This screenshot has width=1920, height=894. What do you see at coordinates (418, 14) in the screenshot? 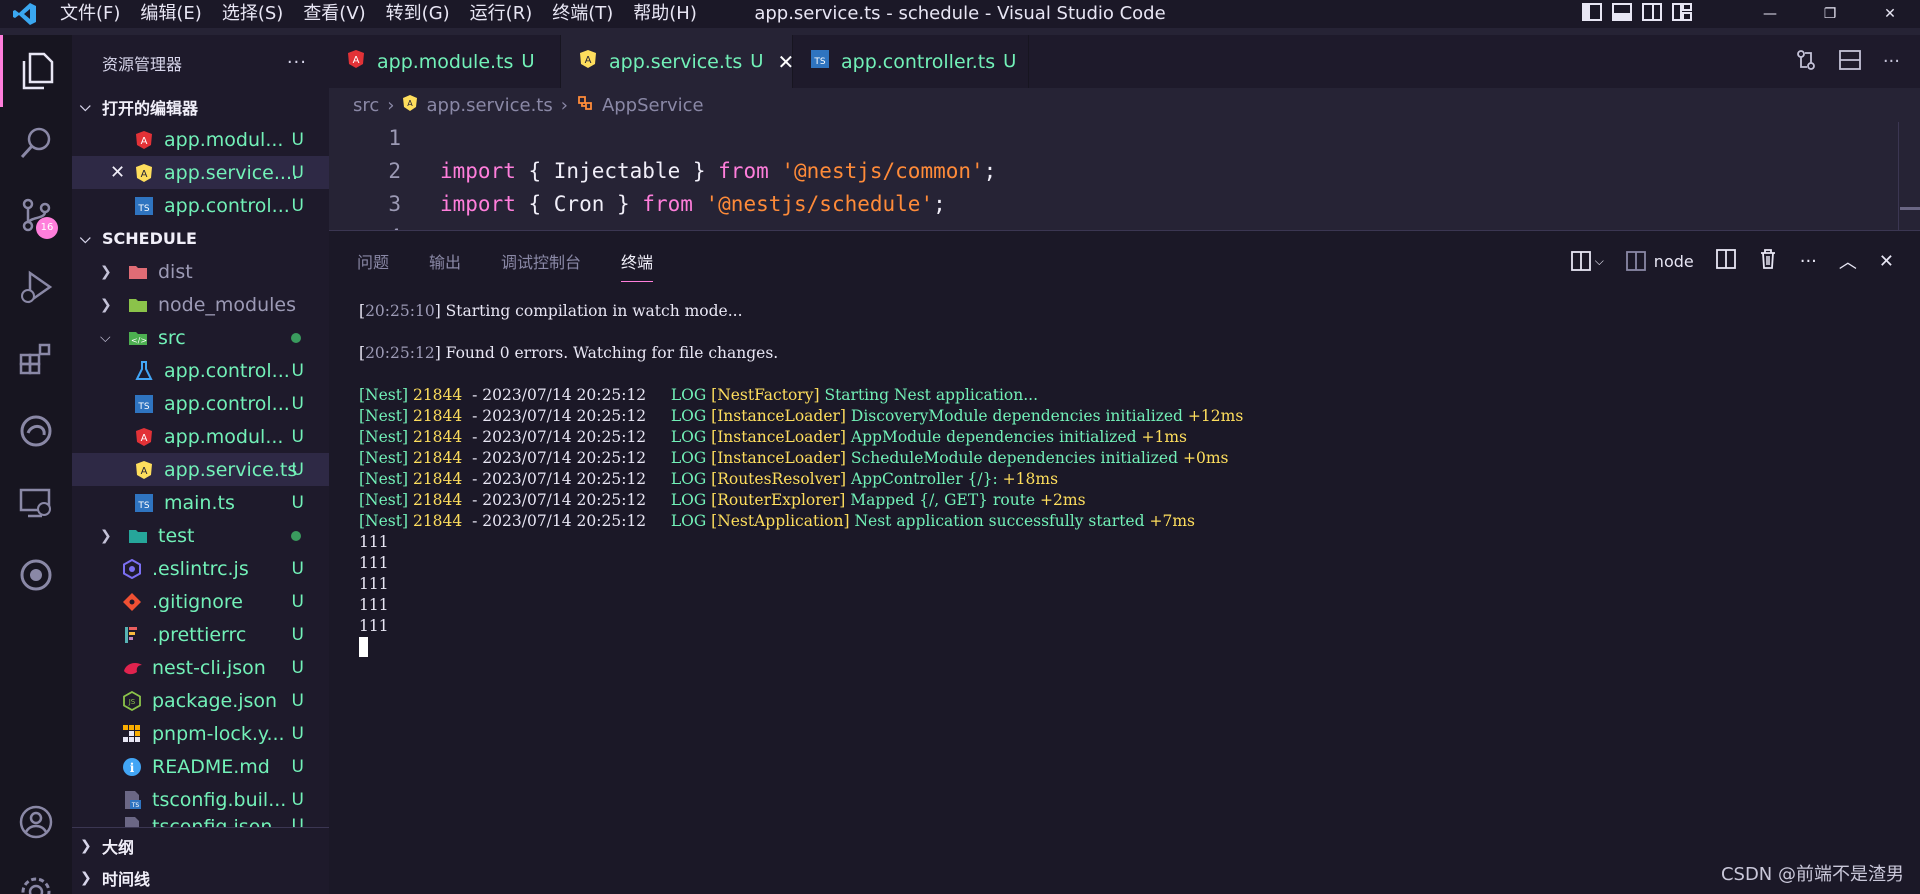
I see `menu-go: 转到(G)` at bounding box center [418, 14].